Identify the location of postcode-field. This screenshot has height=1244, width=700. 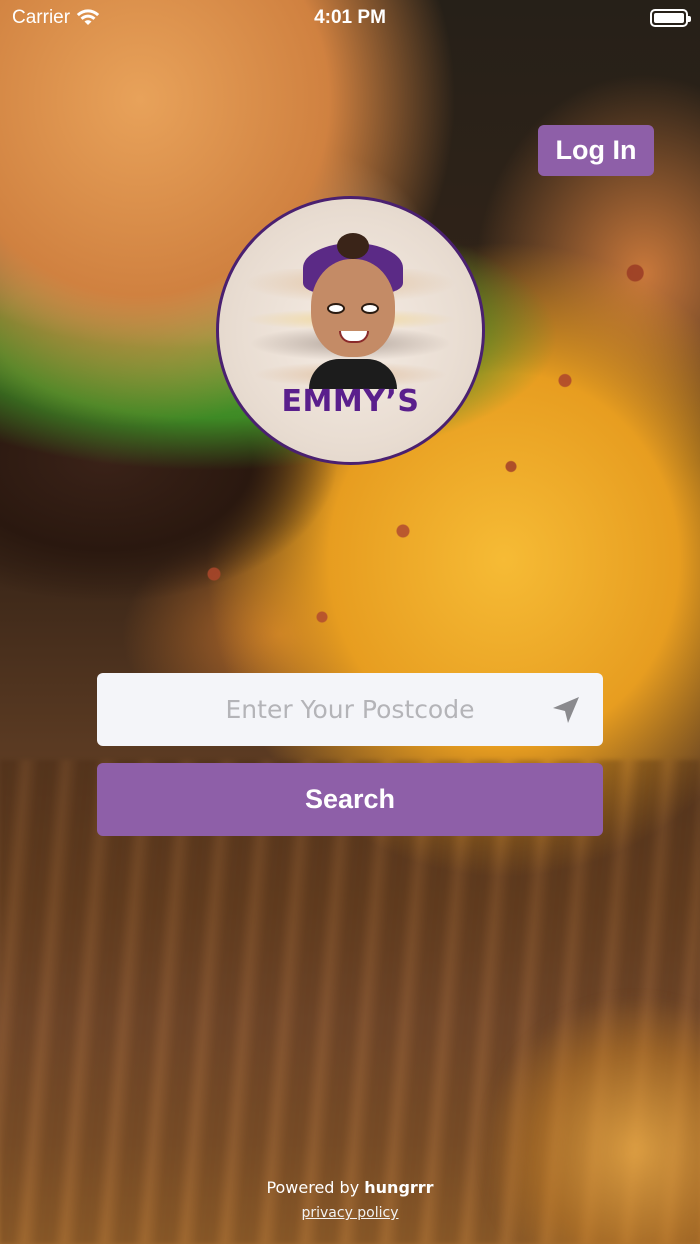
(350, 709).